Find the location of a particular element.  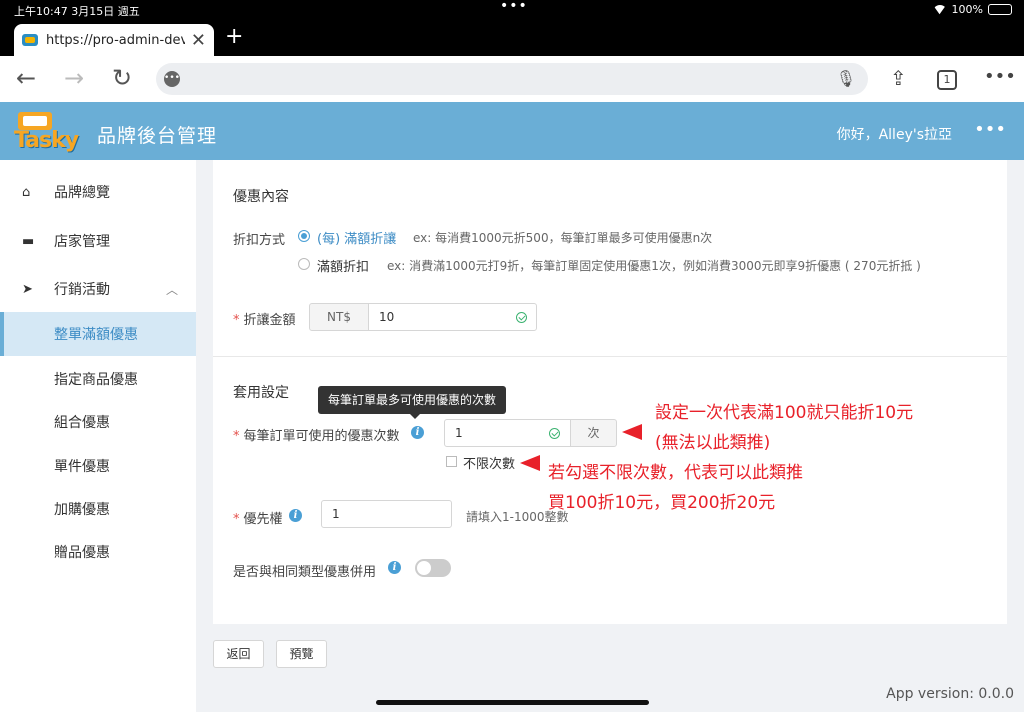

tab-title: https://pro-admin-dev.pc is located at coordinates (115, 40).